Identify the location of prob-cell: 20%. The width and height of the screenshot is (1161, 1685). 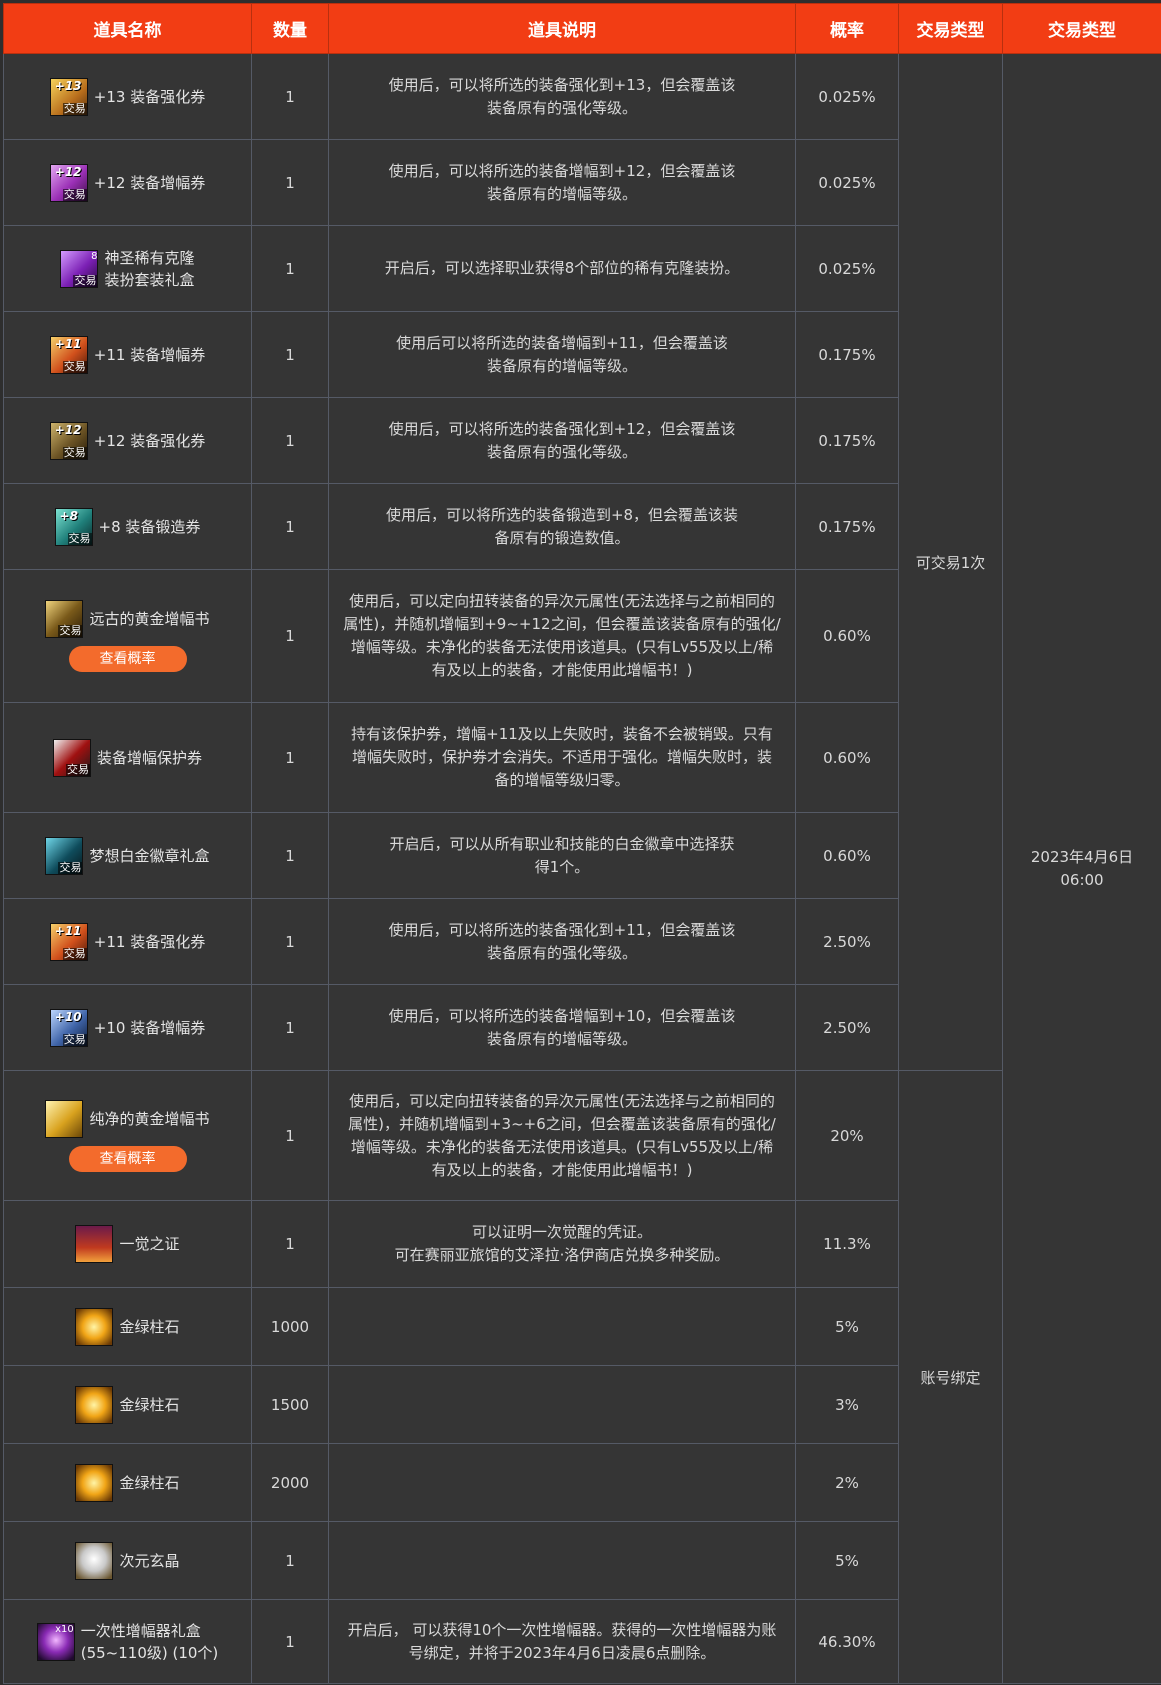
(847, 1135).